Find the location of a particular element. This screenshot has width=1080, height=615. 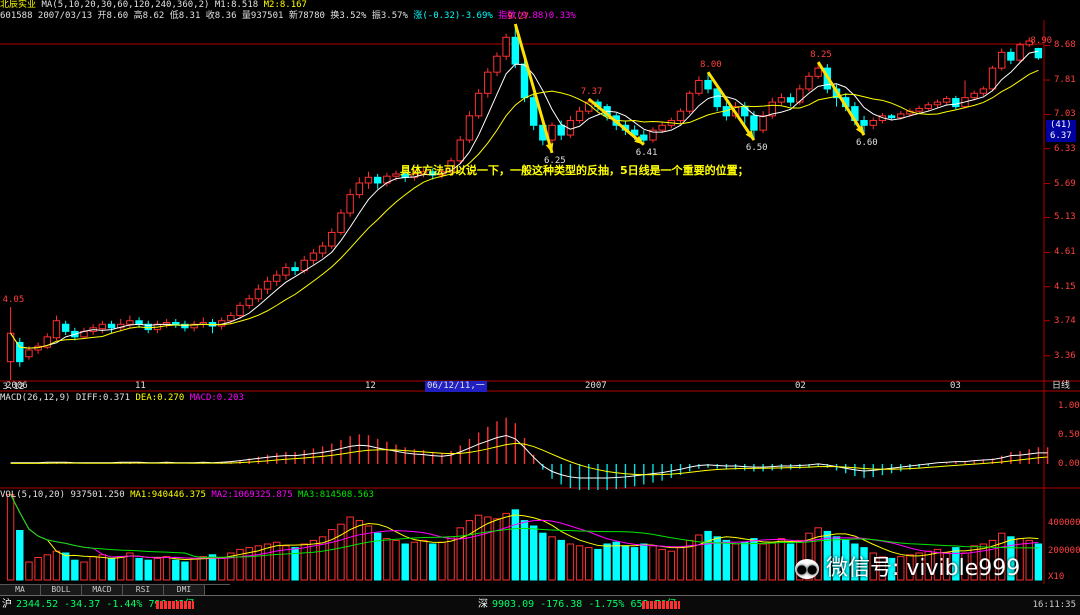

volume-ma1: MA1:940446.375 is located at coordinates (168, 495).